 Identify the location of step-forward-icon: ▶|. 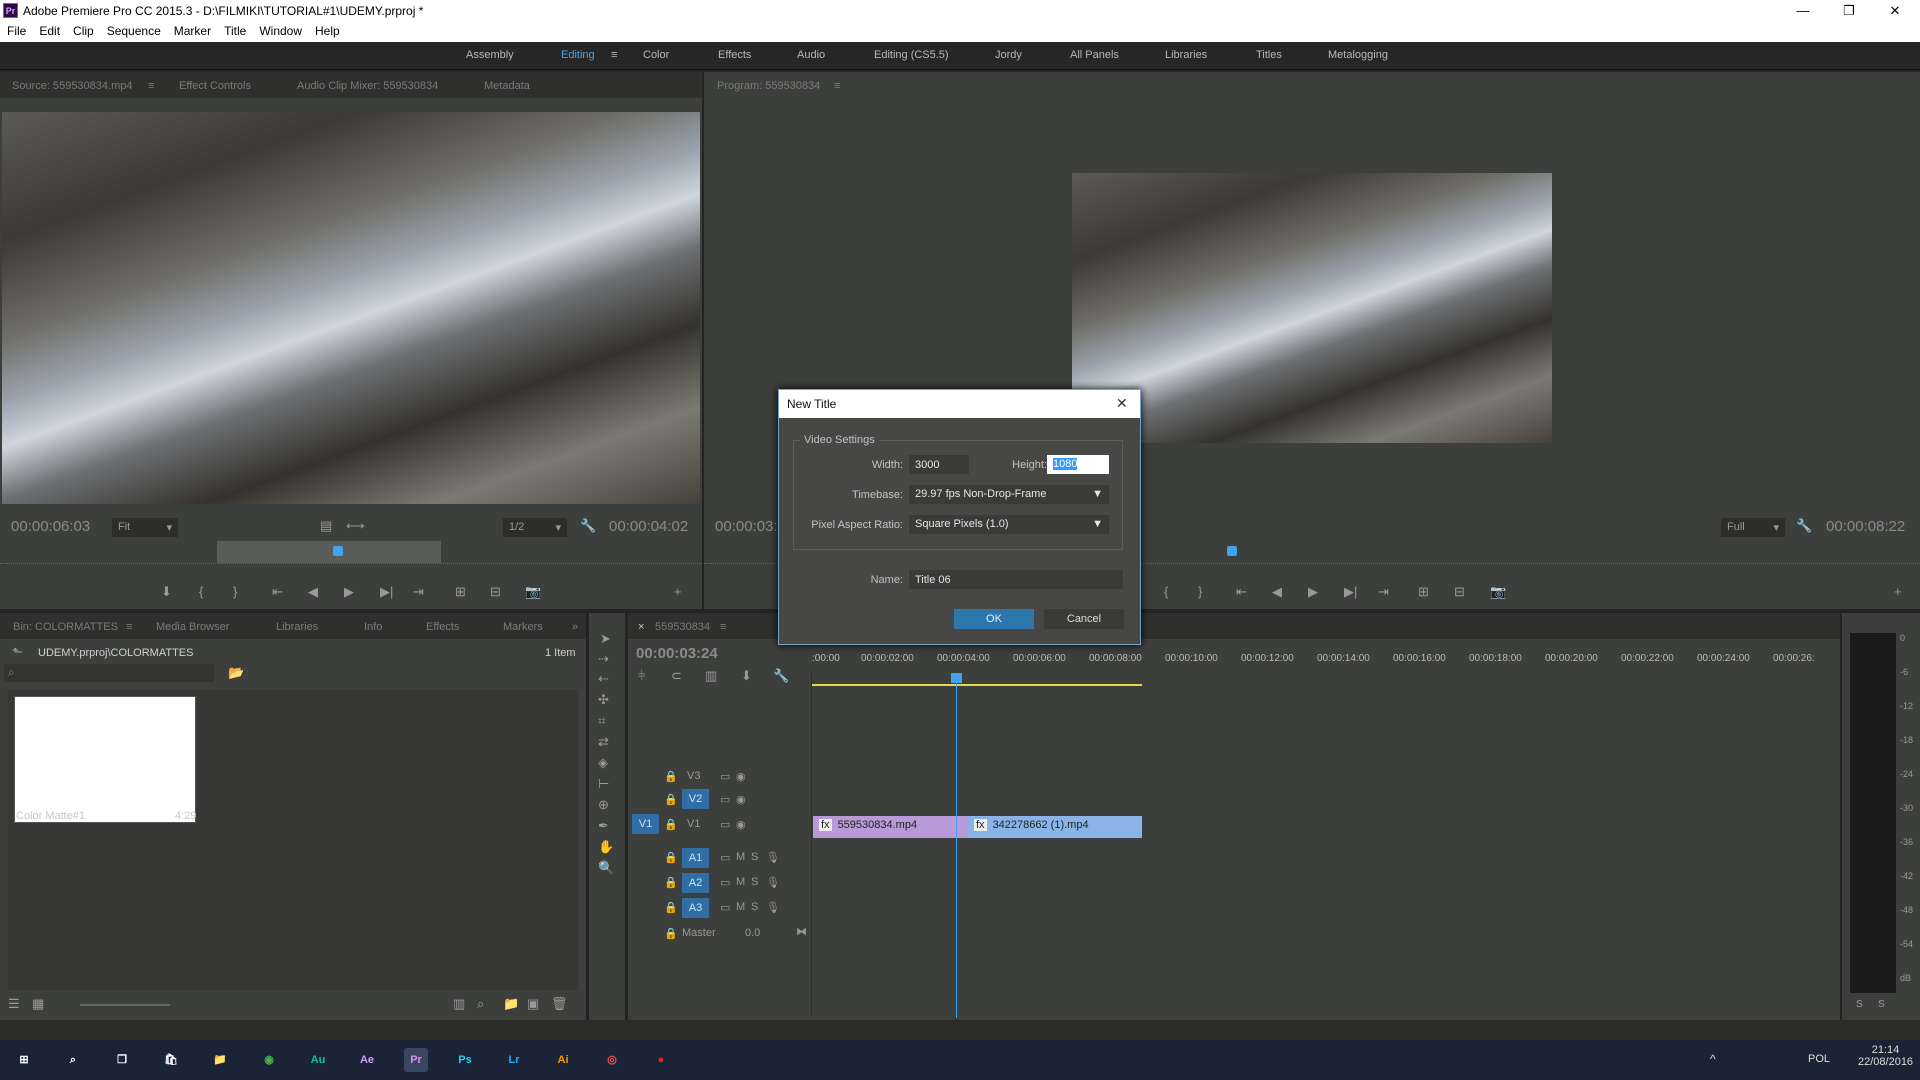
(386, 592).